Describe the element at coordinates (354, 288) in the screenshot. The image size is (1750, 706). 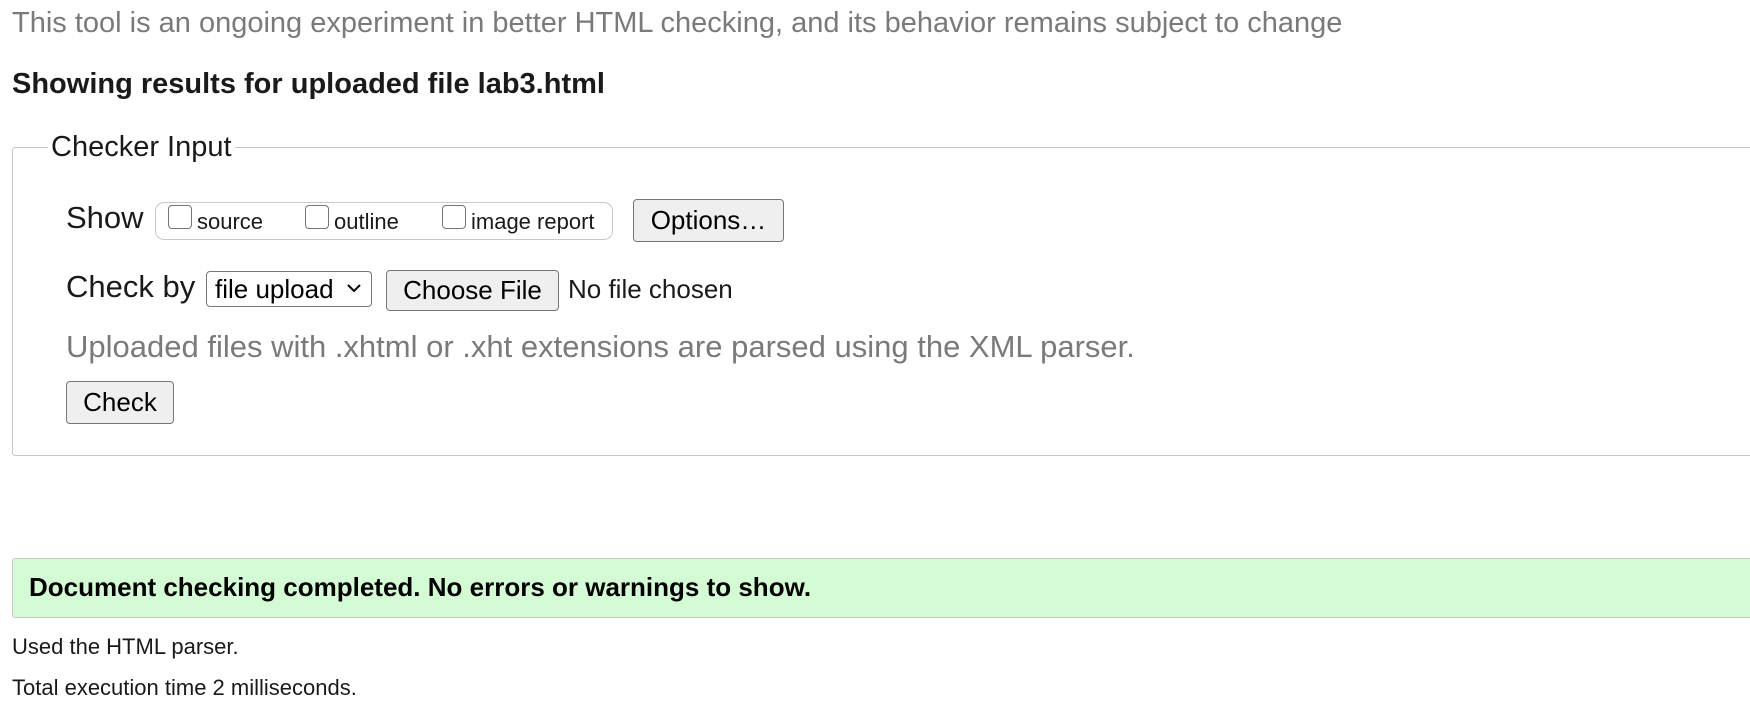
I see `chevron-down-icon` at that location.